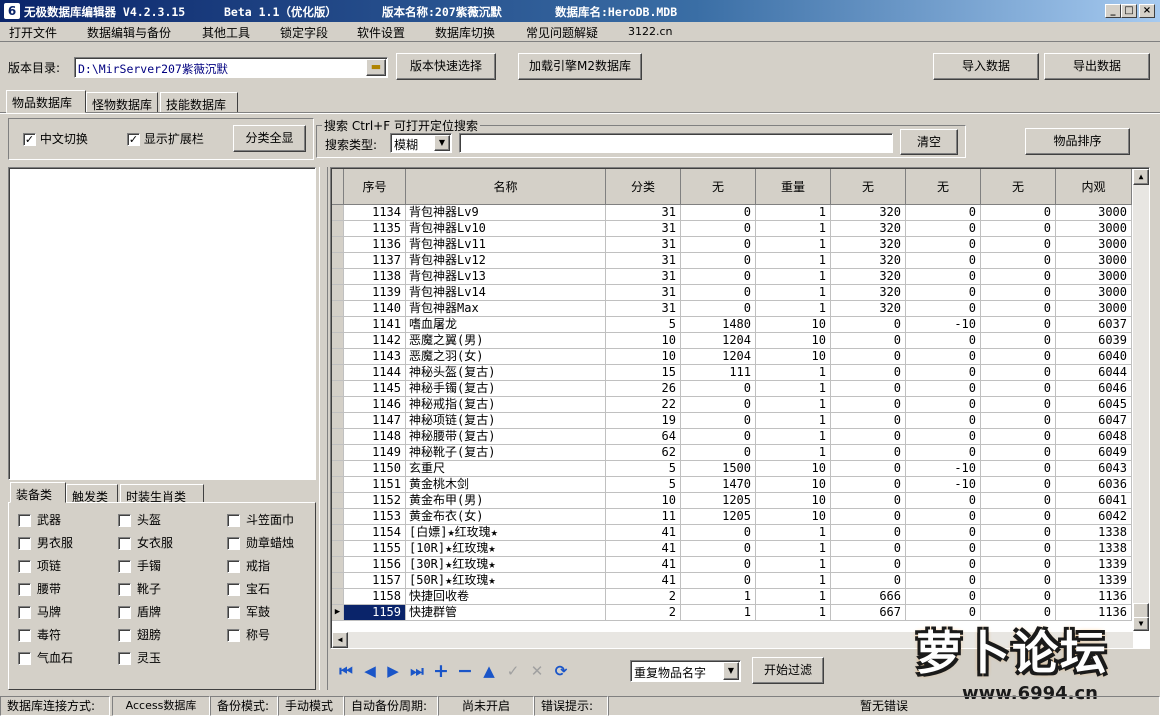  What do you see at coordinates (375, 277) in the screenshot?
I see `table-cell: 1138` at bounding box center [375, 277].